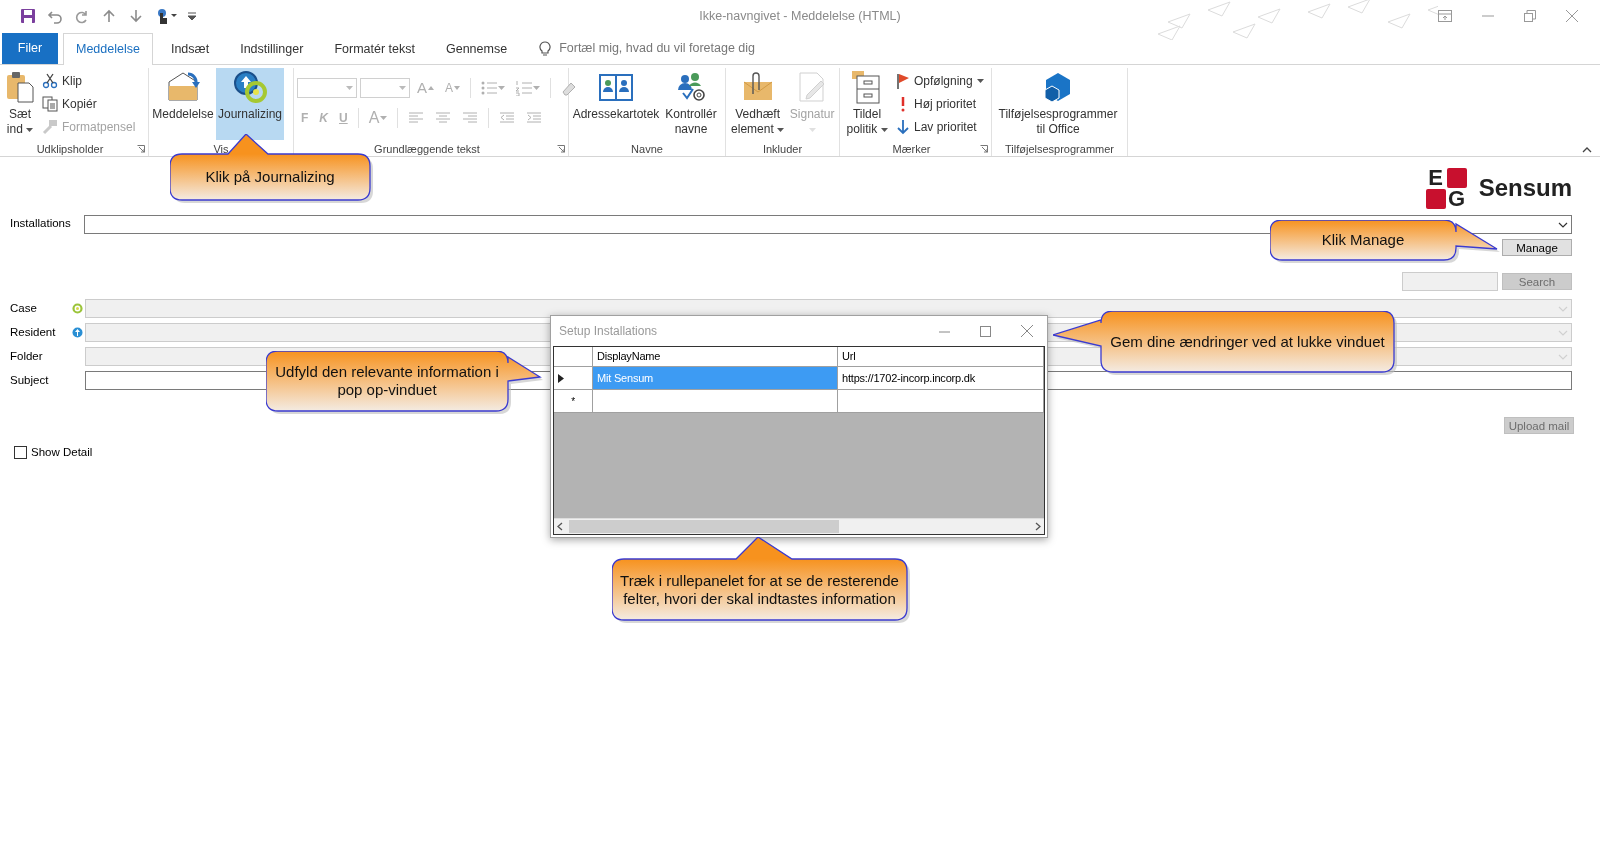 The width and height of the screenshot is (1600, 860). Describe the element at coordinates (1435, 177) in the screenshot. I see `logo-letter: E` at that location.